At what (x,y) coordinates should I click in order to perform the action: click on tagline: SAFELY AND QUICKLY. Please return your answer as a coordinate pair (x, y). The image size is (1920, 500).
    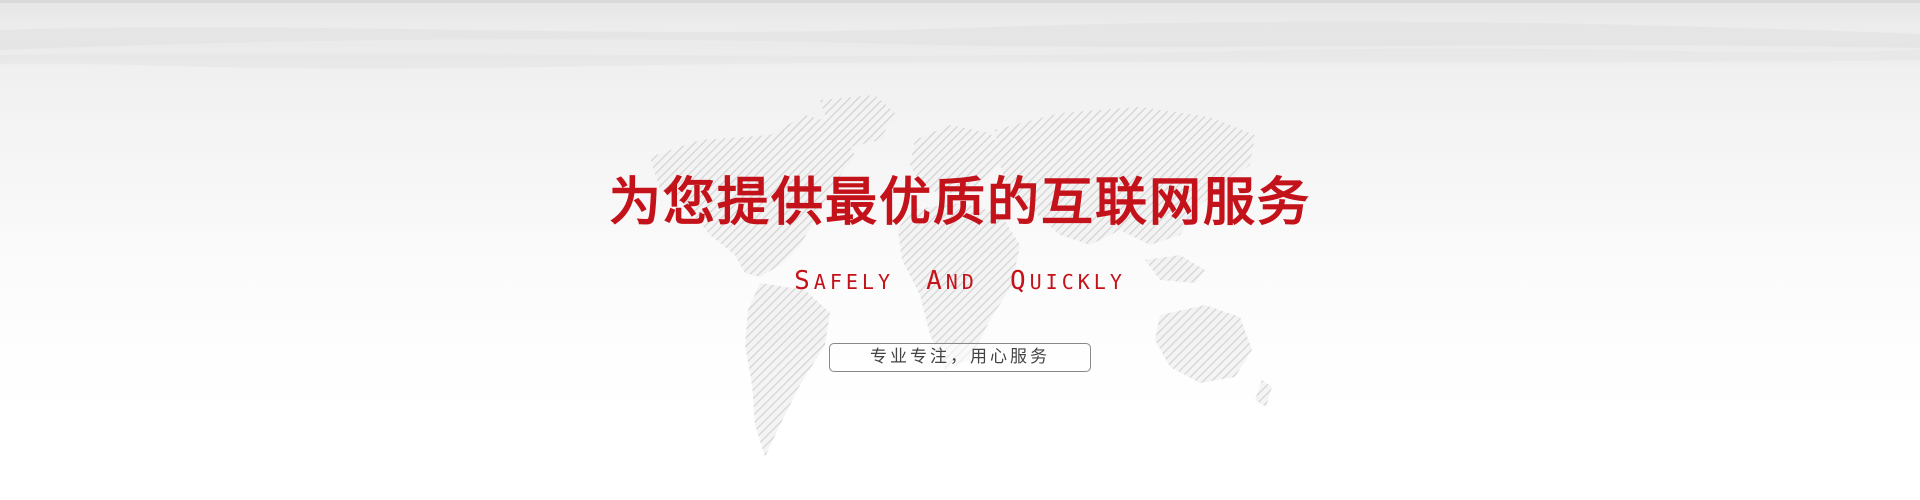
    Looking at the image, I should click on (960, 281).